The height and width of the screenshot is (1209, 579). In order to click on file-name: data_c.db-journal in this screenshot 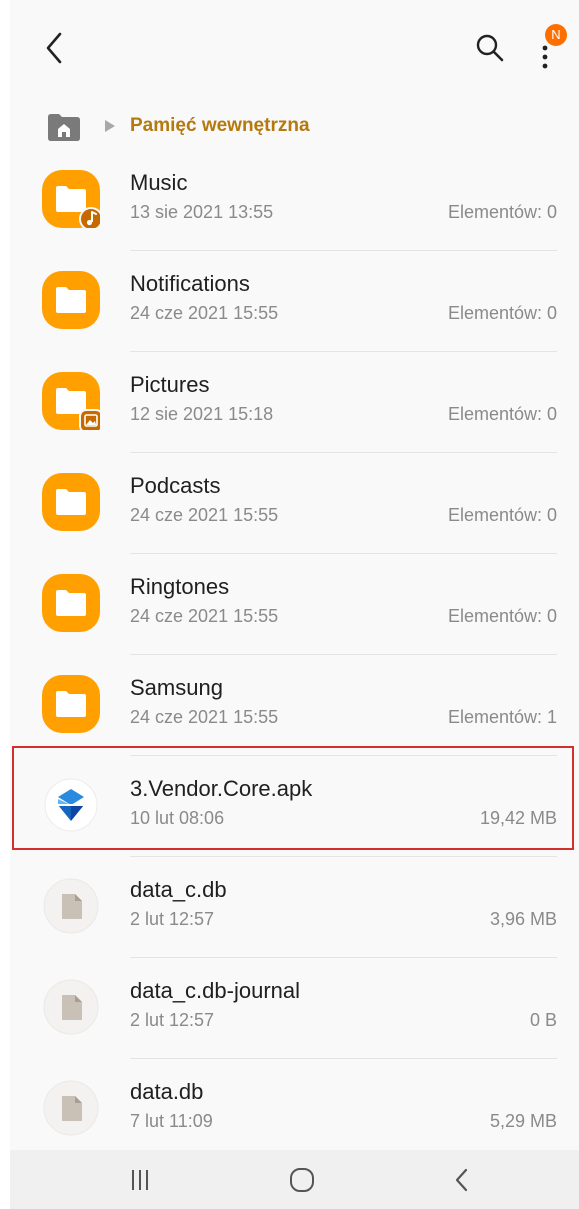, I will do `click(215, 990)`.